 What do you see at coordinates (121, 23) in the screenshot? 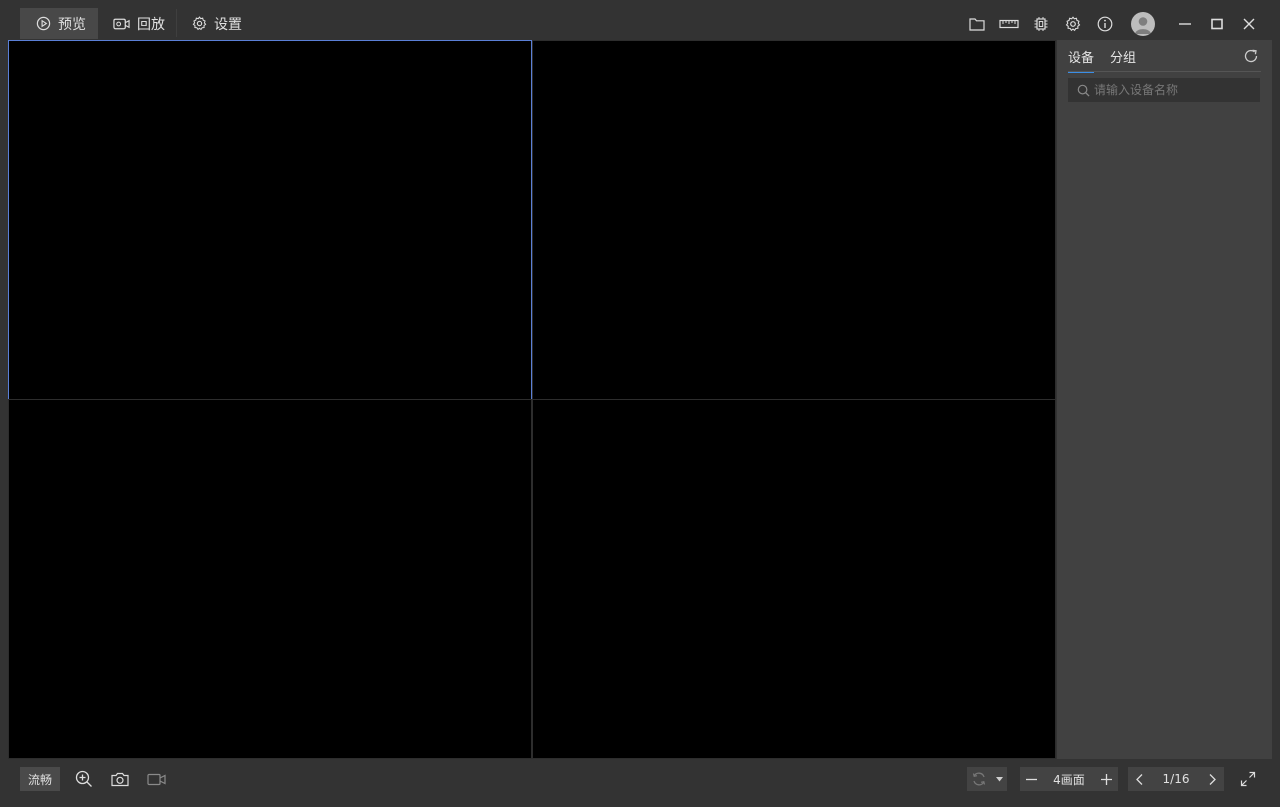
I see `camera-playback-icon` at bounding box center [121, 23].